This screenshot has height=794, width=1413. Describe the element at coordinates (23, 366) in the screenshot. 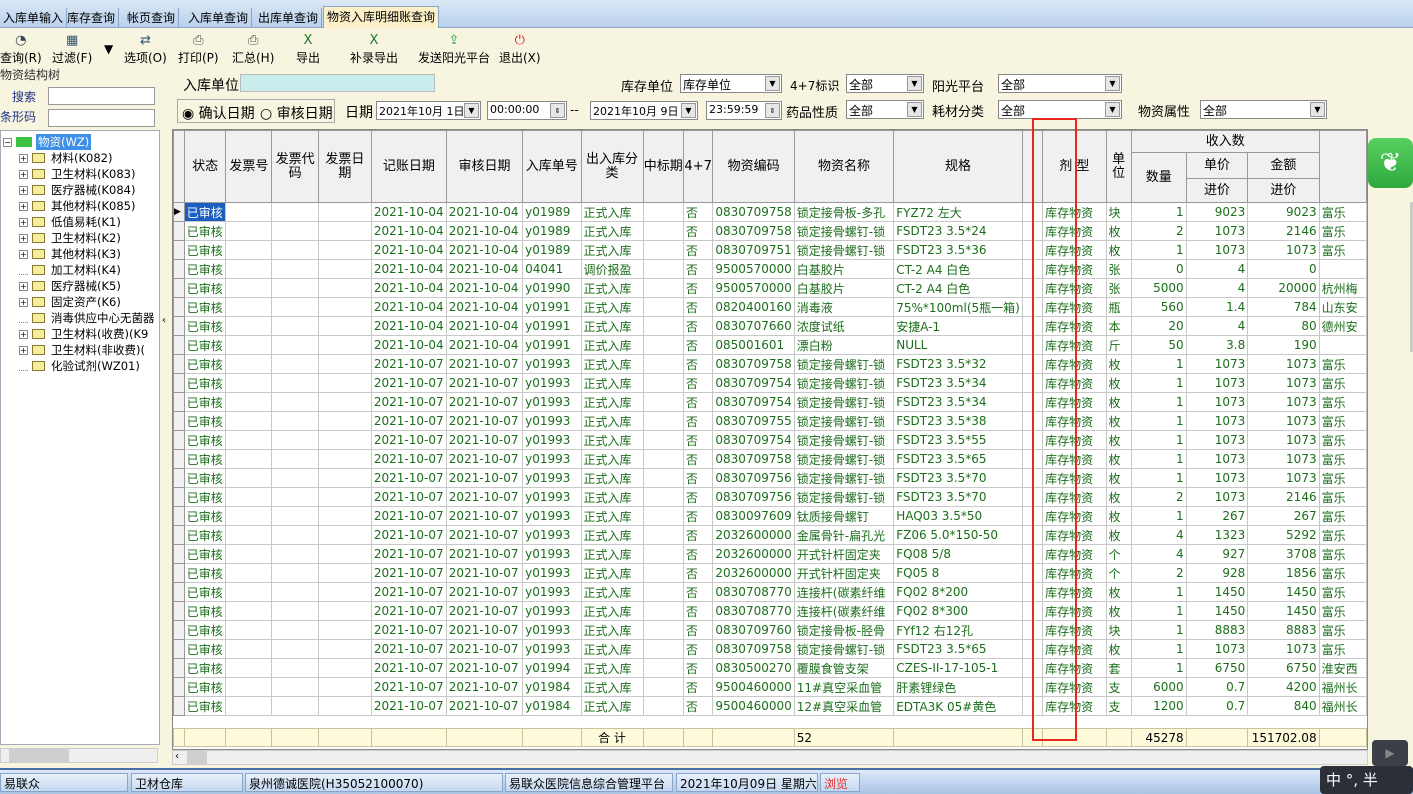

I see `tree-line` at that location.